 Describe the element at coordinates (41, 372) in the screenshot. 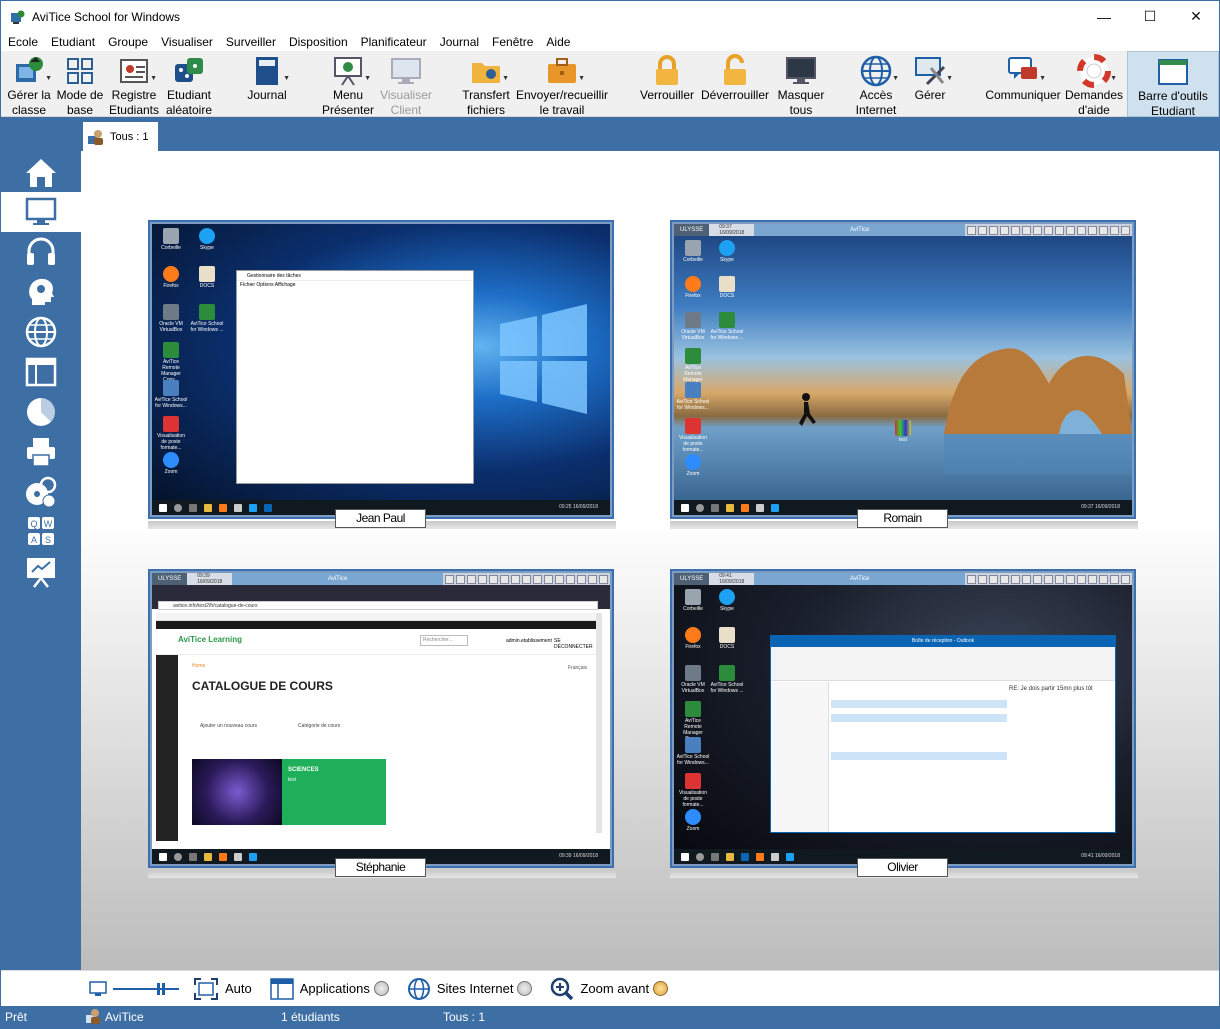

I see `sidebar-layout` at that location.